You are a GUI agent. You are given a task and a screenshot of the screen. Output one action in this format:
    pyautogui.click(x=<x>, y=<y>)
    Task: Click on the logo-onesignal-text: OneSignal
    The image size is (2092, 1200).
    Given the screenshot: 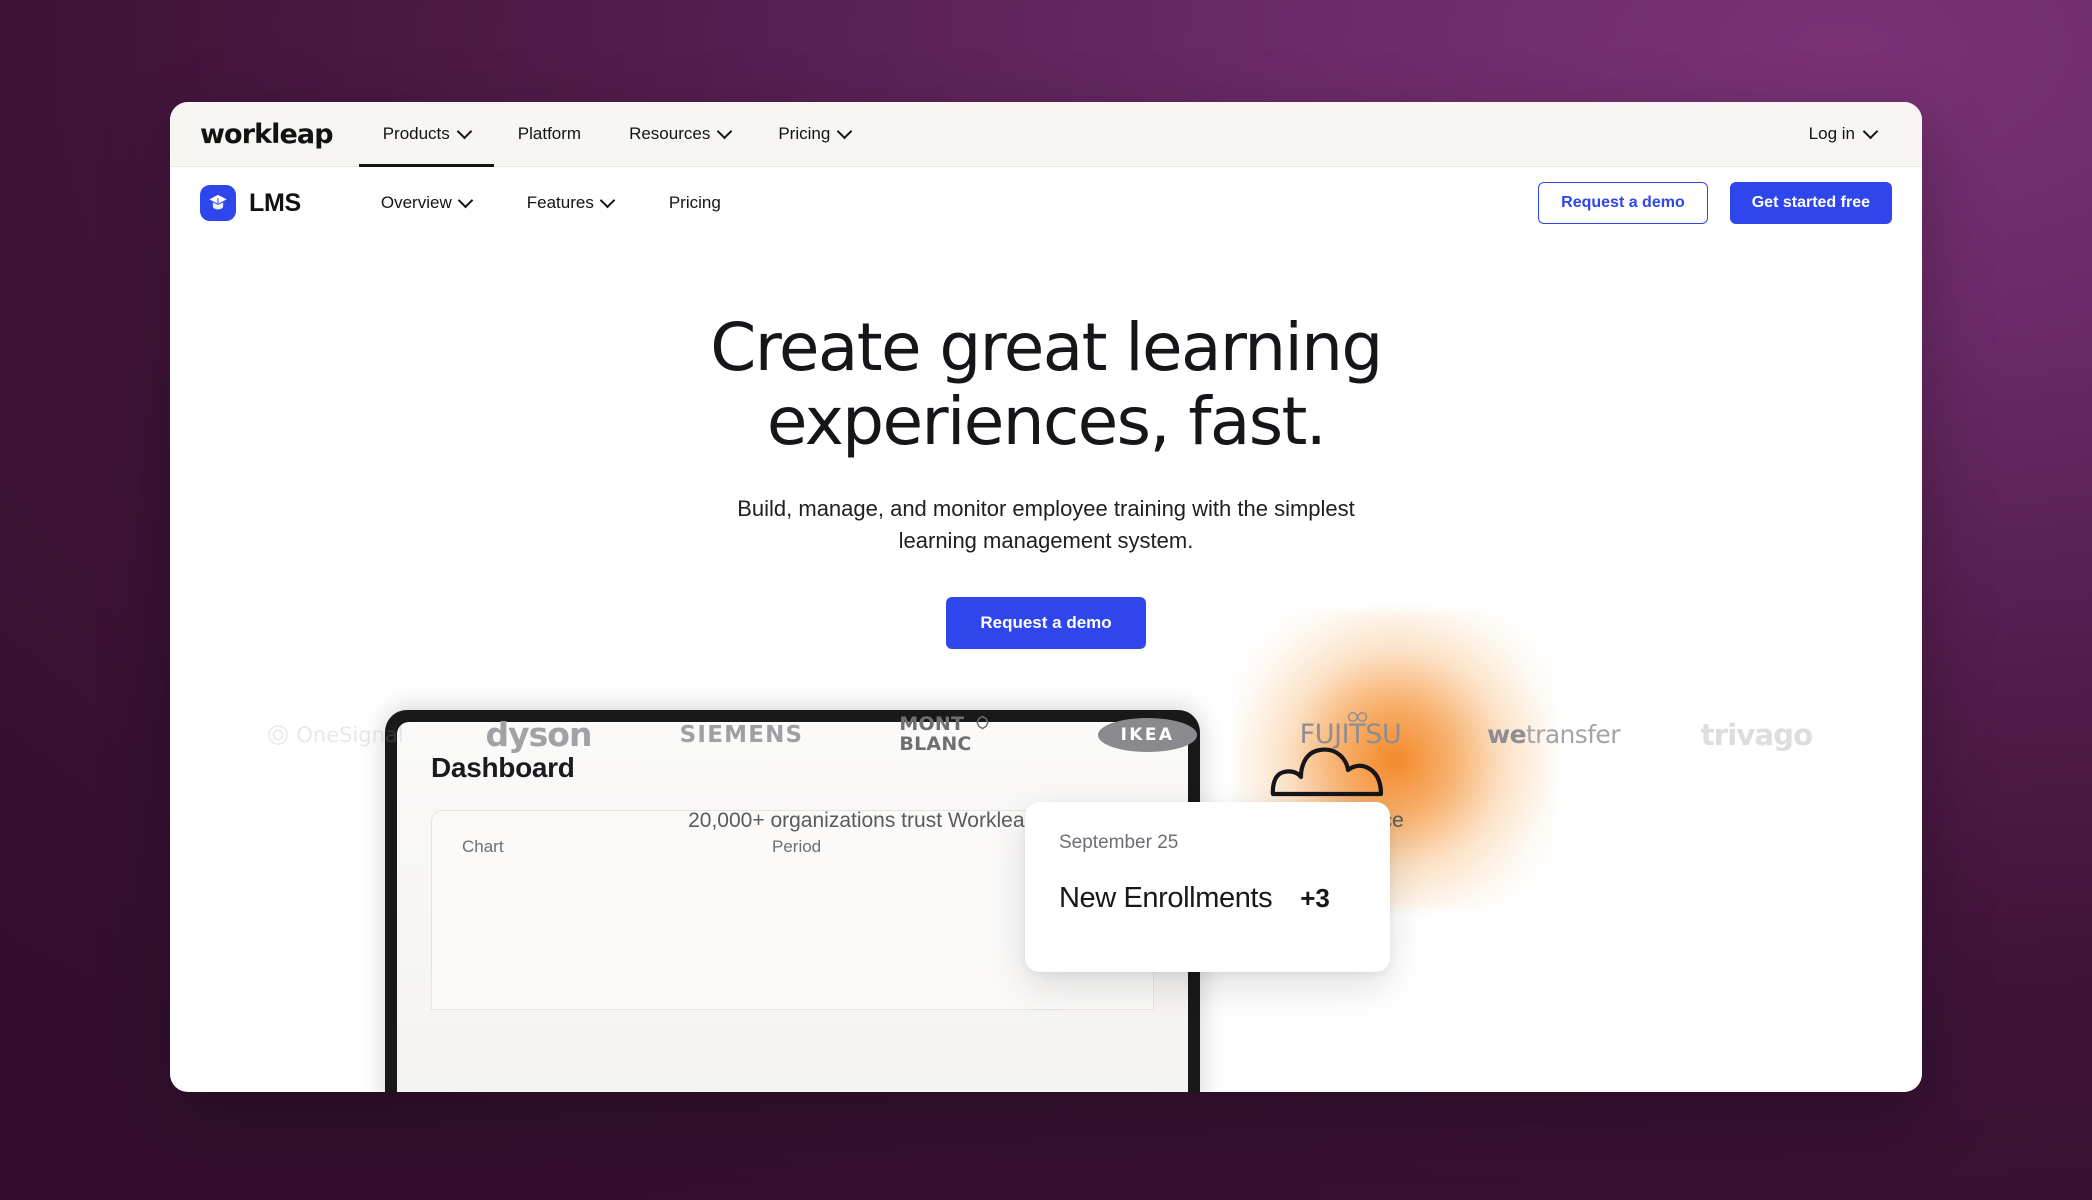 What is the action you would take?
    pyautogui.click(x=350, y=734)
    